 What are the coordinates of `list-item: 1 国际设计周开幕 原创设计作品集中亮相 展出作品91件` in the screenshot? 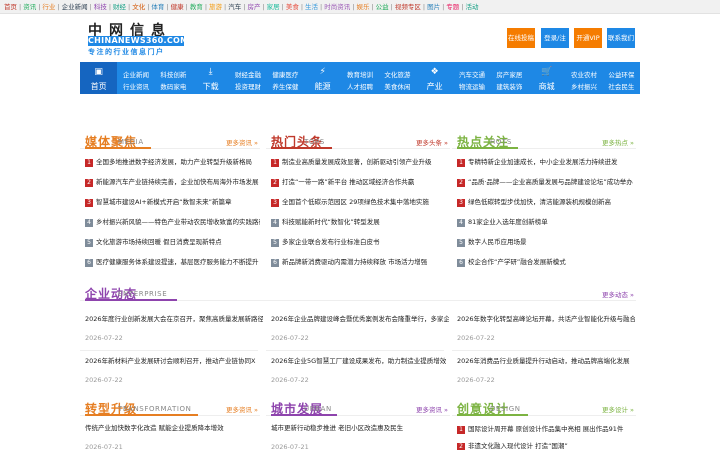 It's located at (545, 429).